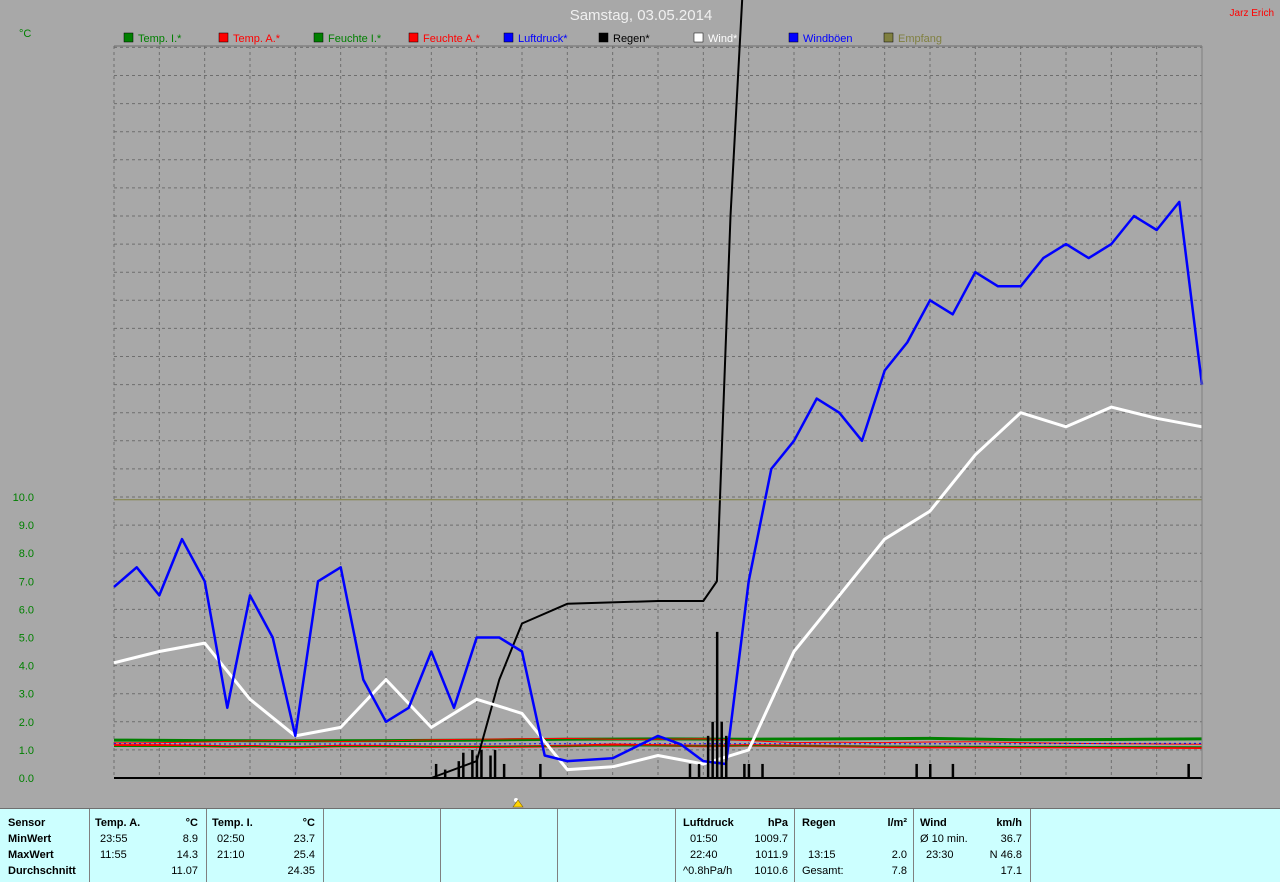 The width and height of the screenshot is (1280, 882). What do you see at coordinates (191, 823) in the screenshot?
I see `temp-a-unit: °C` at bounding box center [191, 823].